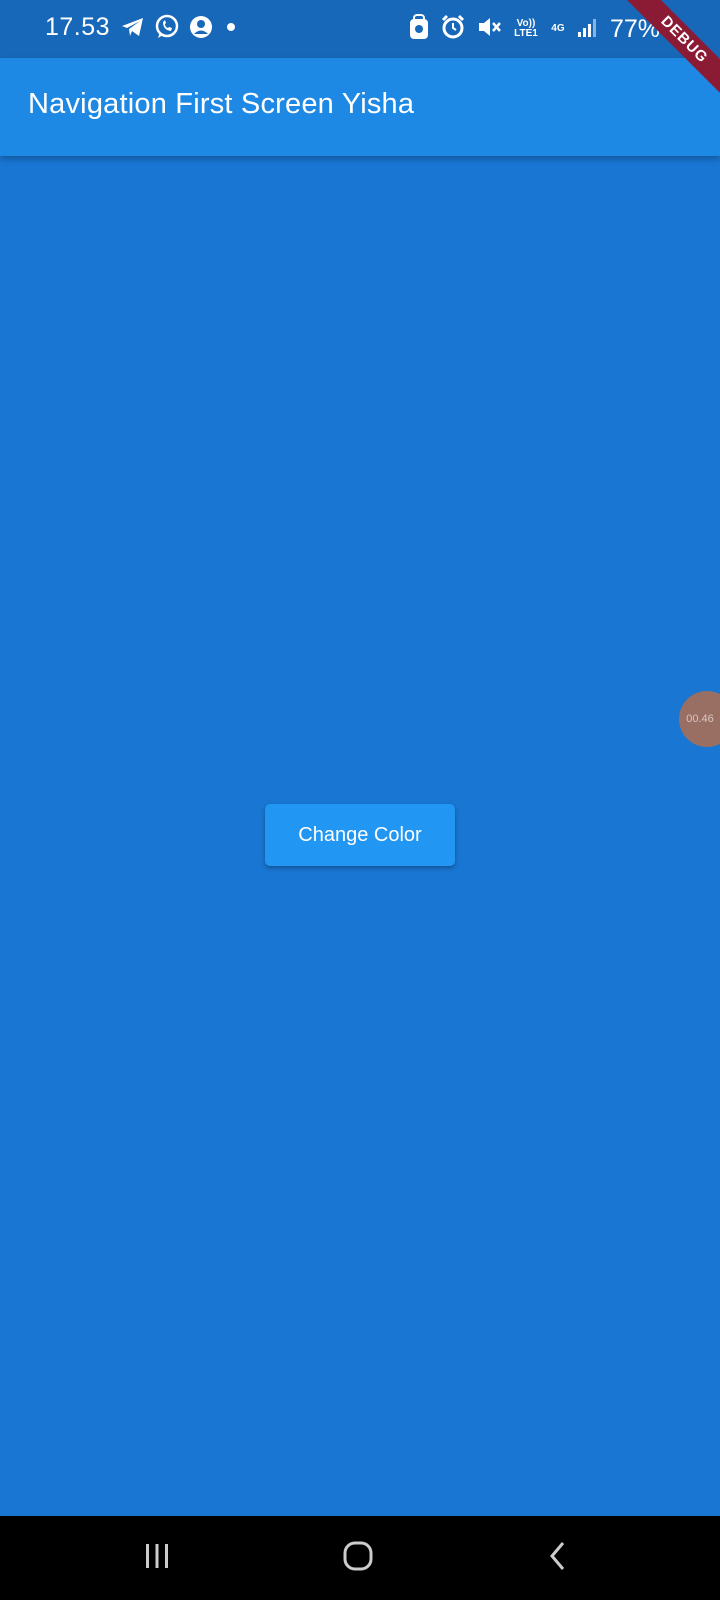 The height and width of the screenshot is (1600, 720). I want to click on back-button, so click(558, 1558).